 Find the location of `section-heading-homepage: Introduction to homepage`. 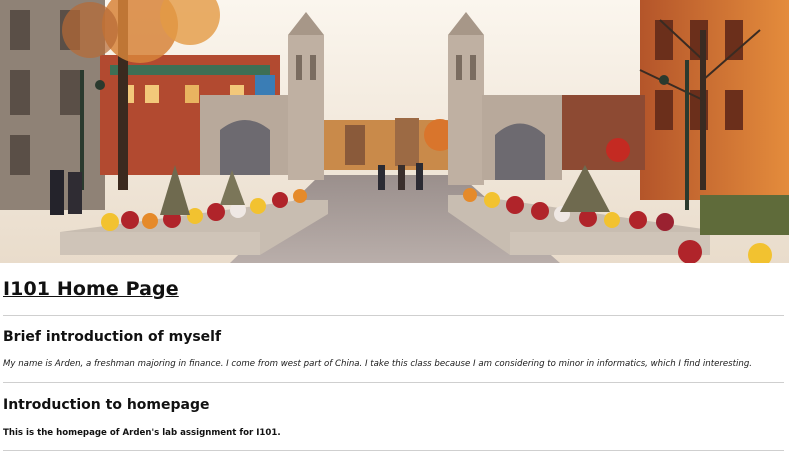

section-heading-homepage: Introduction to homepage is located at coordinates (106, 405).